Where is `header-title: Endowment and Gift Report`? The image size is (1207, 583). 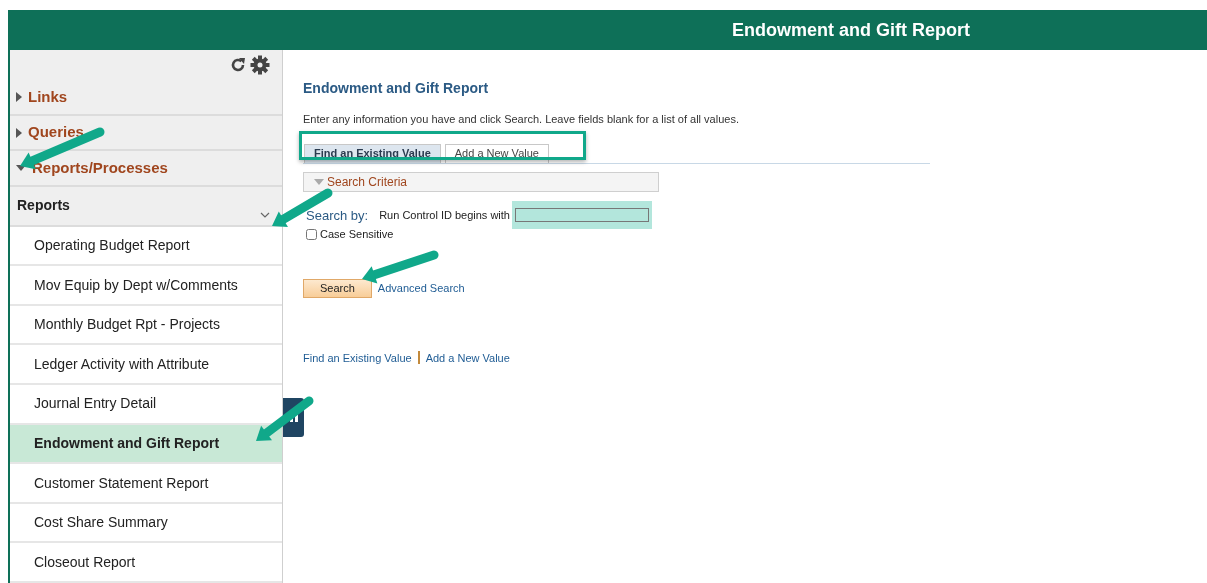
header-title: Endowment and Gift Report is located at coordinates (851, 30).